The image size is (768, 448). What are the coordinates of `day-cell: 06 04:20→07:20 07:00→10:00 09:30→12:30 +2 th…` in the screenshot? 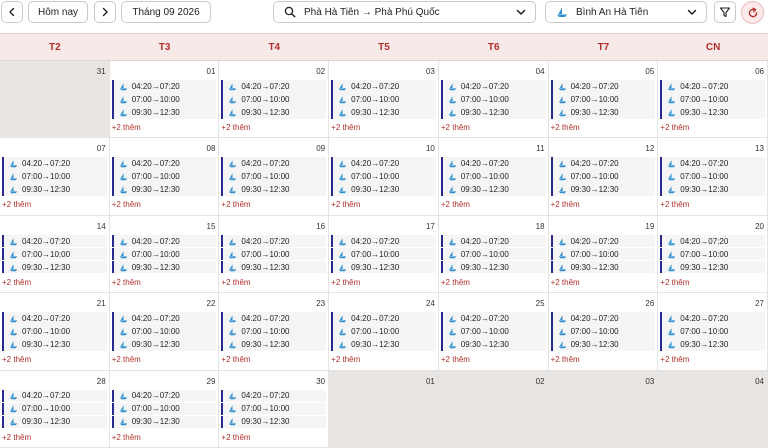 It's located at (713, 100).